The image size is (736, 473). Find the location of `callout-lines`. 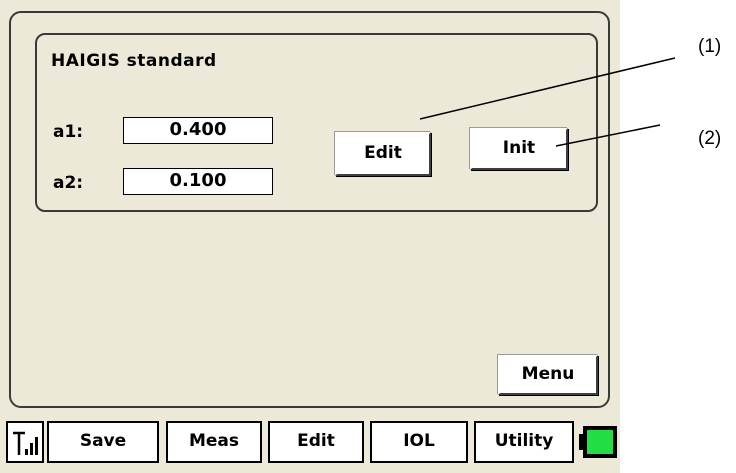

callout-lines is located at coordinates (547, 102).